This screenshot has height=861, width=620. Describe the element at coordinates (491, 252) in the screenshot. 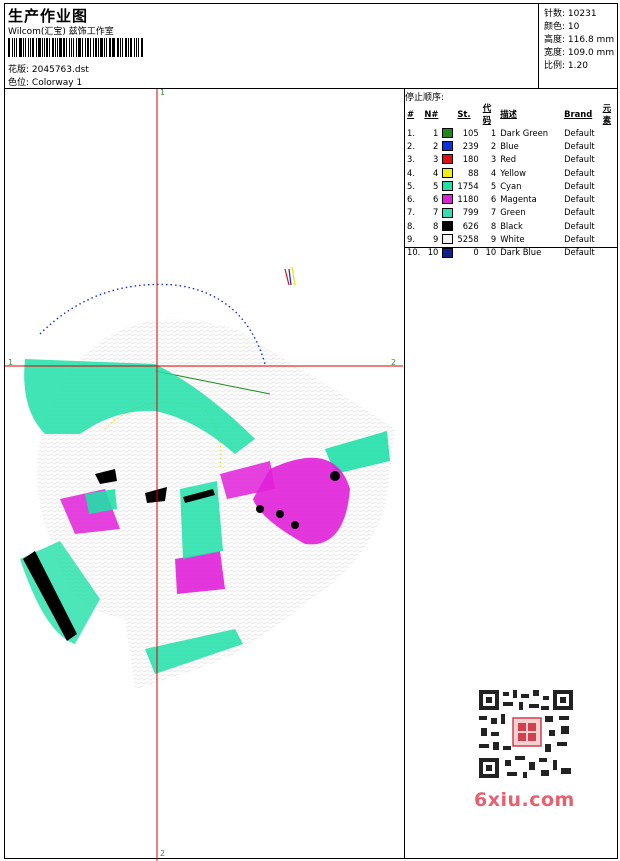

I see `color-code: 10` at that location.